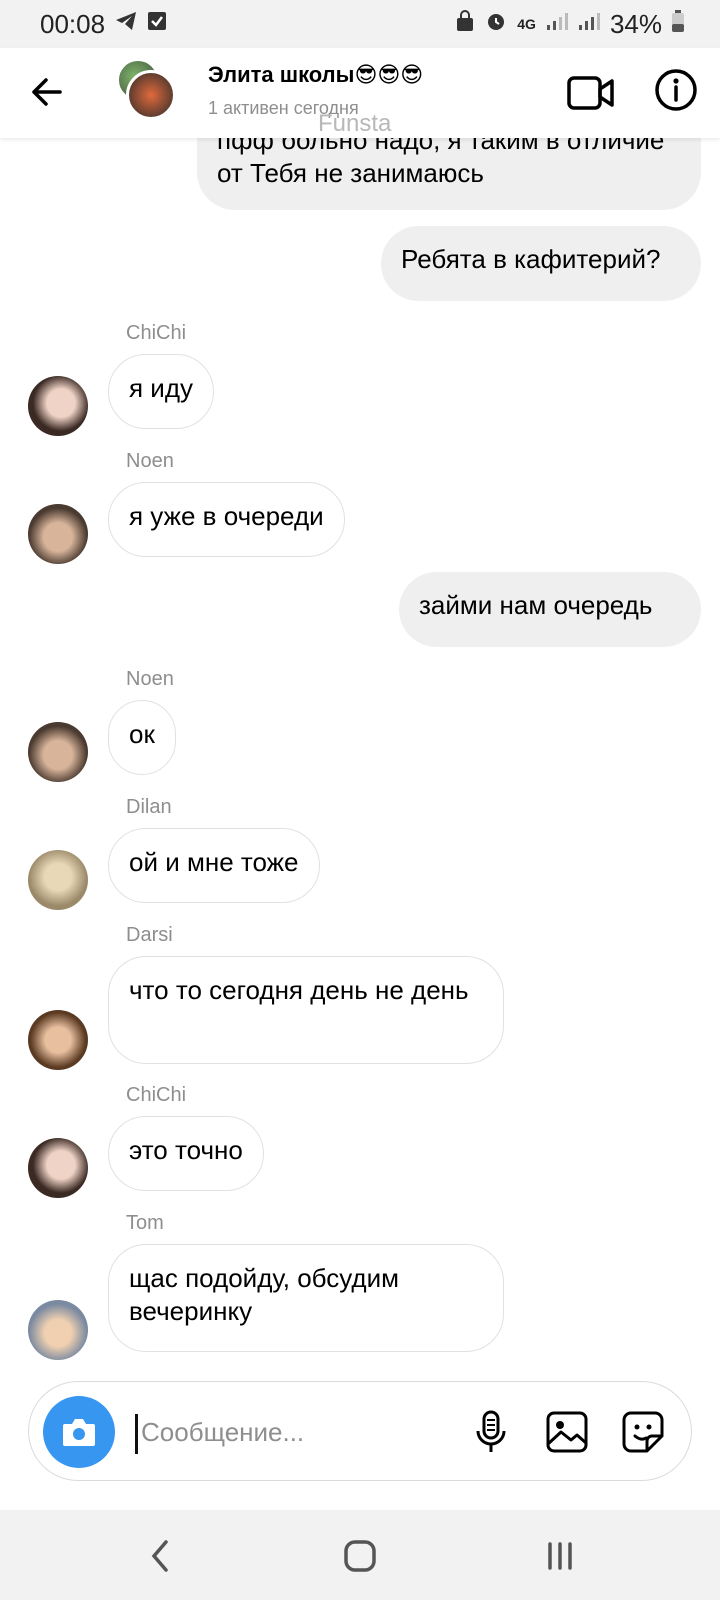 This screenshot has height=1600, width=720. I want to click on network-type-icon: 4G, so click(526, 24).